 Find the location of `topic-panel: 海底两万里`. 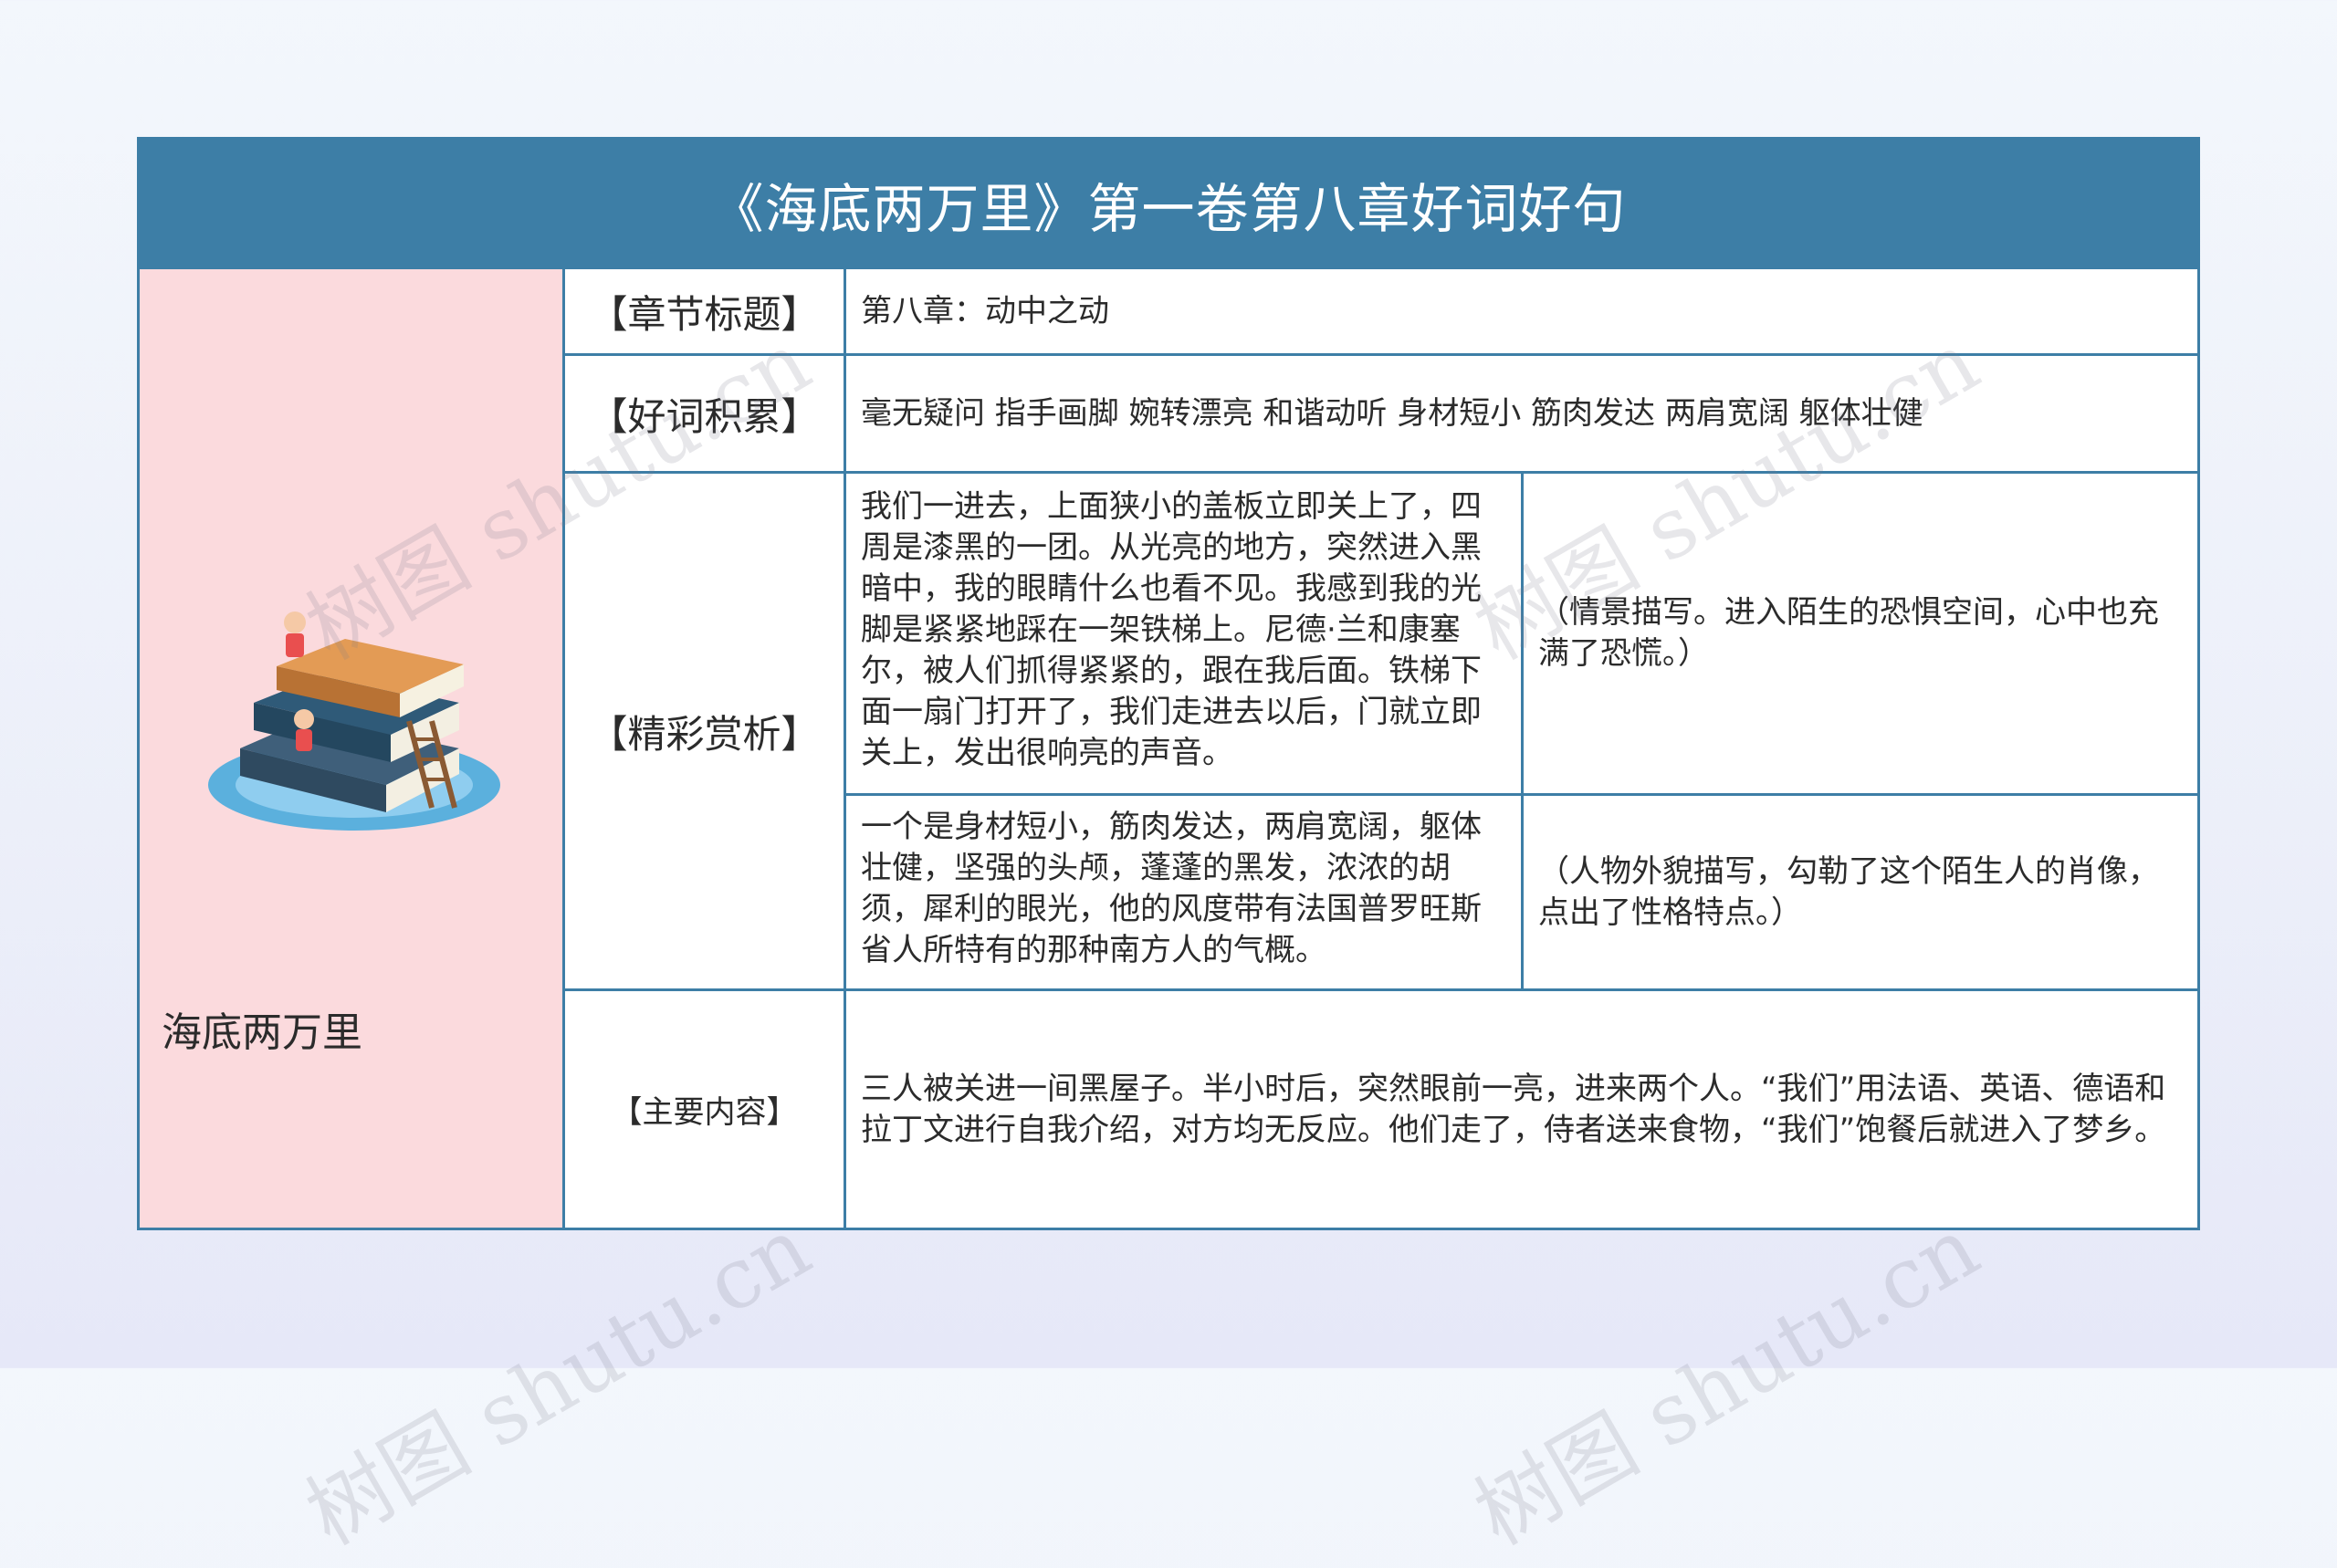

topic-panel: 海底两万里 is located at coordinates (352, 748).